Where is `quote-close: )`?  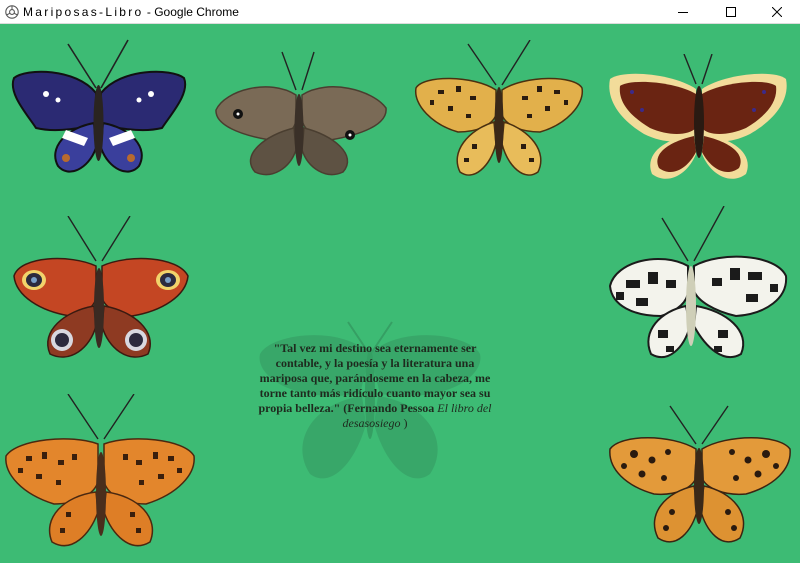
quote-close: ) is located at coordinates (404, 423).